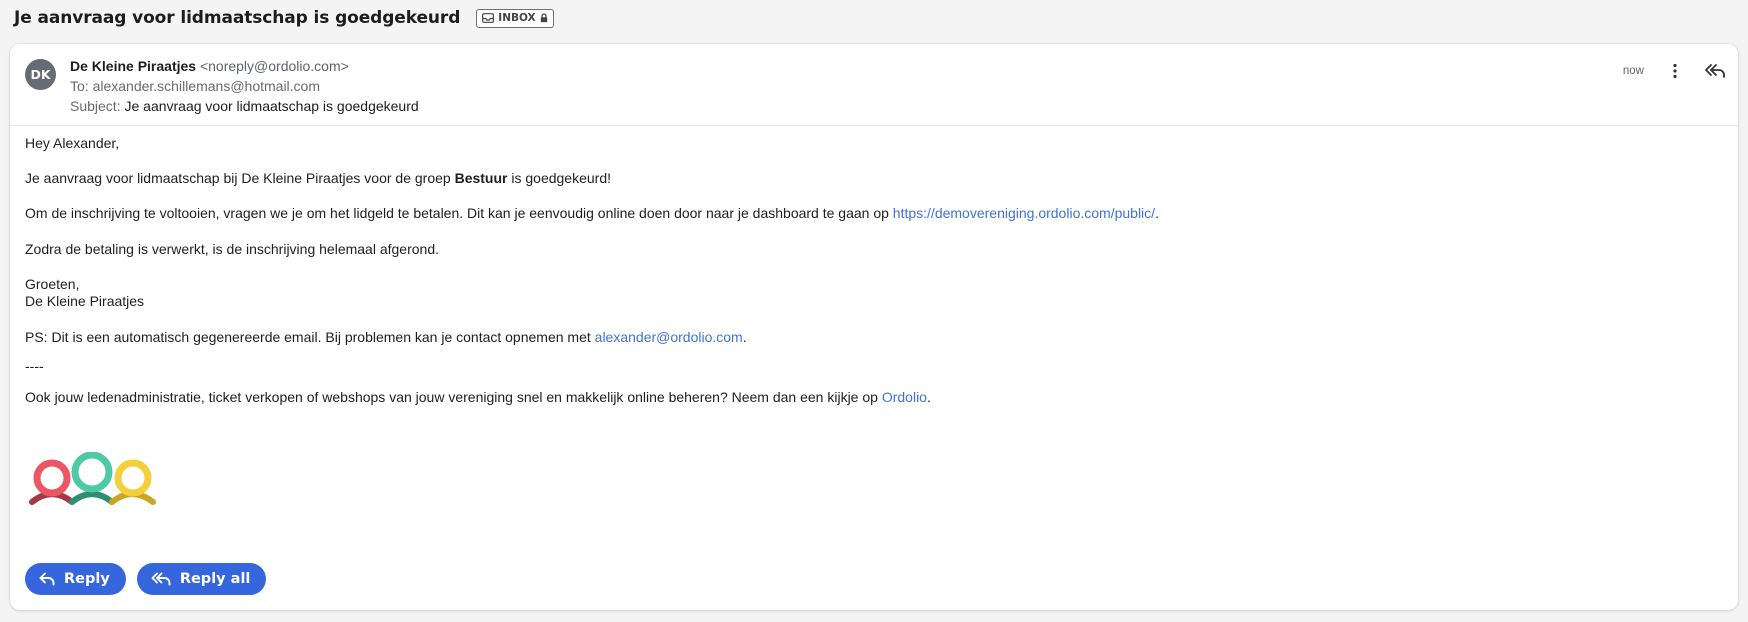 The height and width of the screenshot is (622, 1748). Describe the element at coordinates (72, 143) in the screenshot. I see `greeting: Hey Alexander,` at that location.